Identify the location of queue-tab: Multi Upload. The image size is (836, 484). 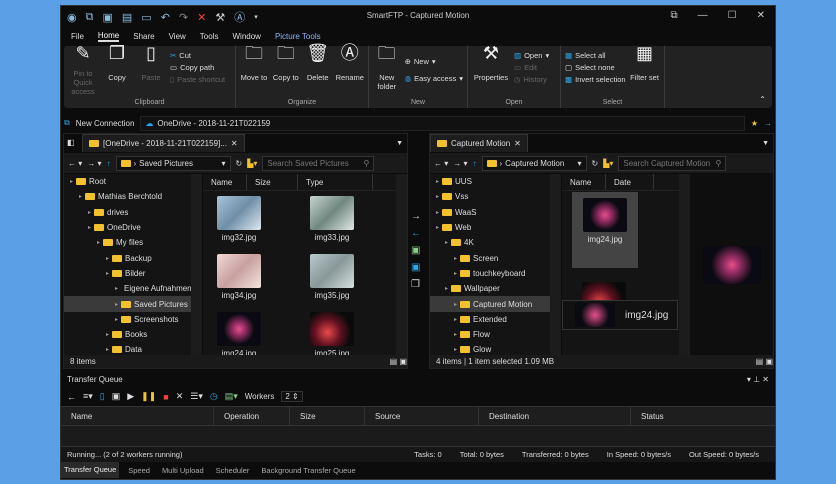
(183, 470).